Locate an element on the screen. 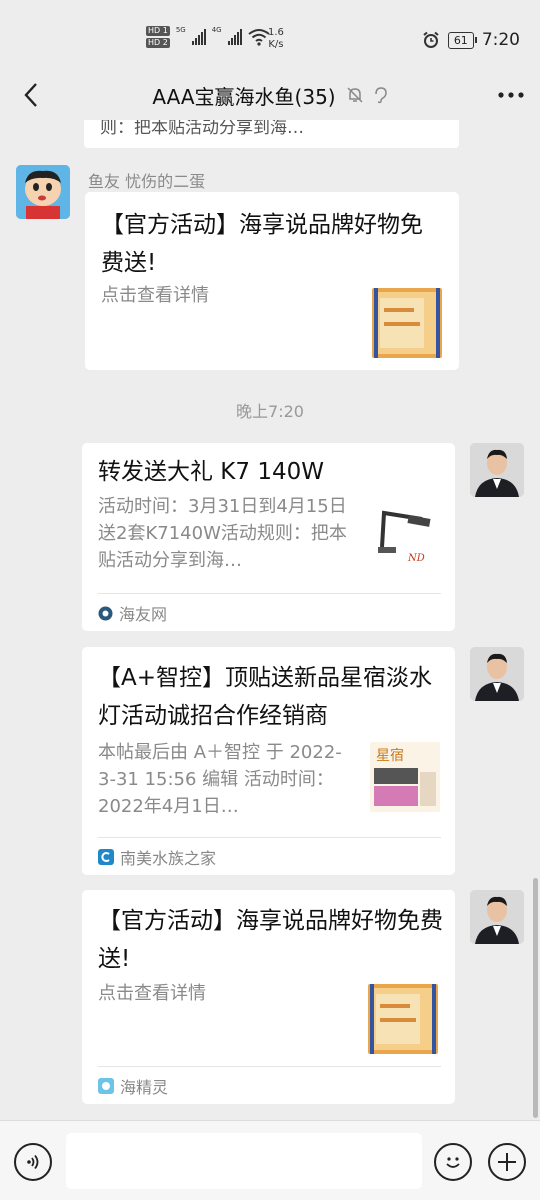  card-source: 海友网 is located at coordinates (132, 613).